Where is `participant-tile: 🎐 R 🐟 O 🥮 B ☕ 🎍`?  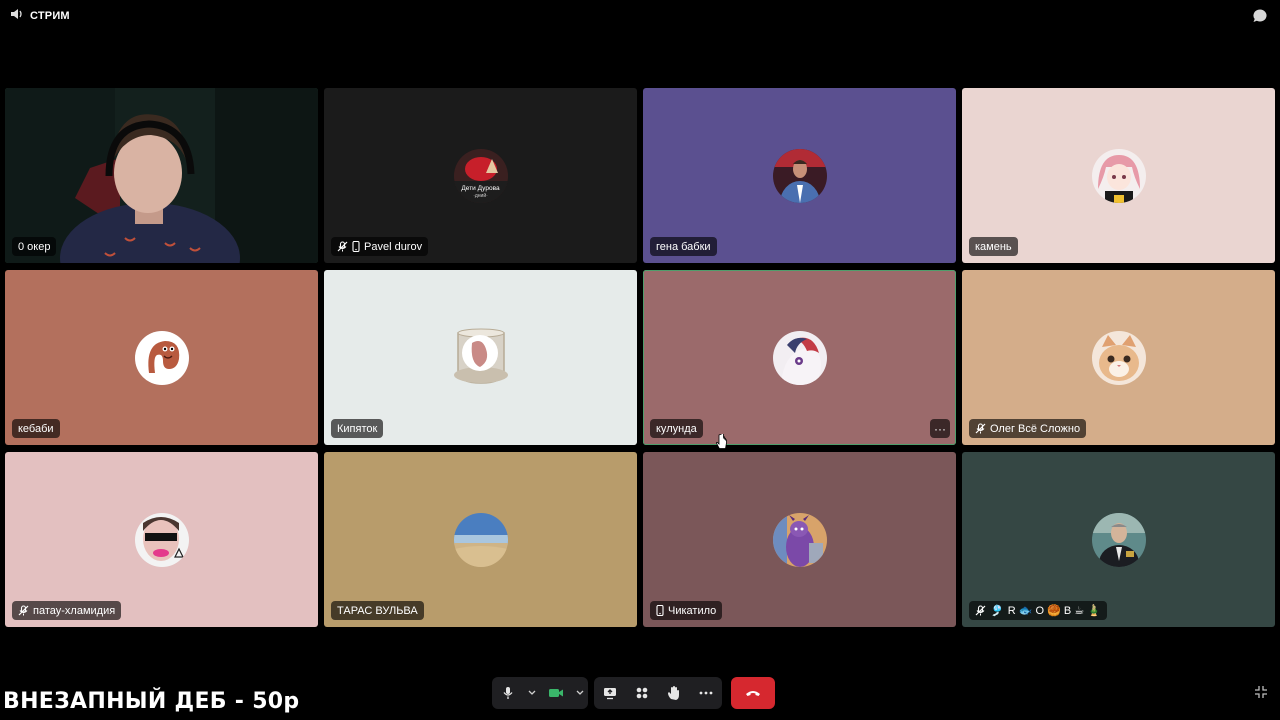 participant-tile: 🎐 R 🐟 O 🥮 B ☕ 🎍 is located at coordinates (1118, 539).